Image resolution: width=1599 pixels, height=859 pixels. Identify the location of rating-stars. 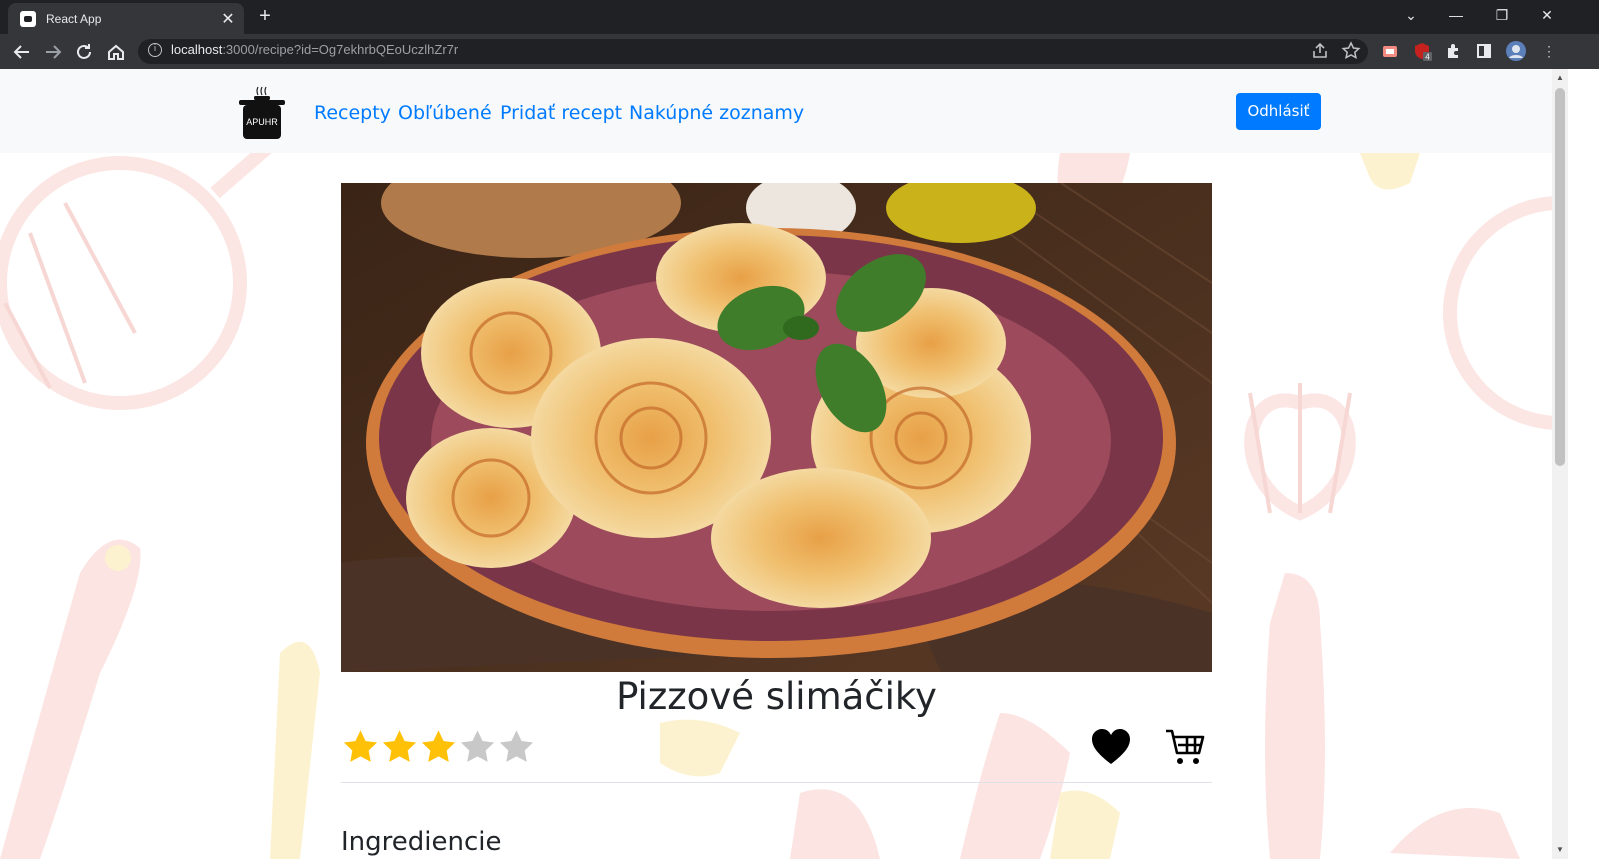
(438, 747).